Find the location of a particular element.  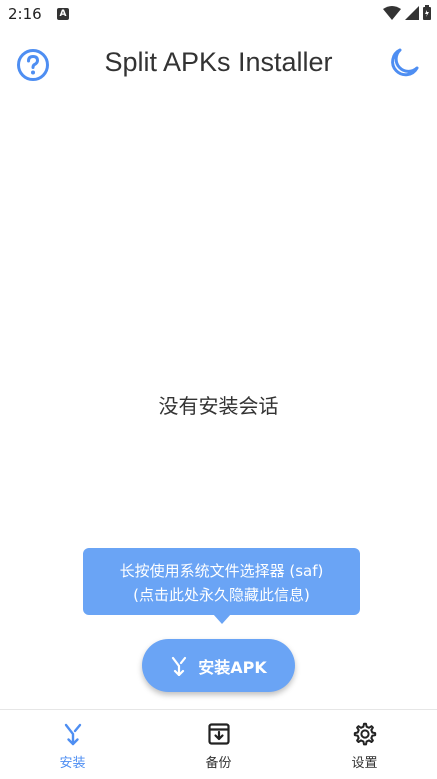

install-apk-button: 安装APK is located at coordinates (218, 665).